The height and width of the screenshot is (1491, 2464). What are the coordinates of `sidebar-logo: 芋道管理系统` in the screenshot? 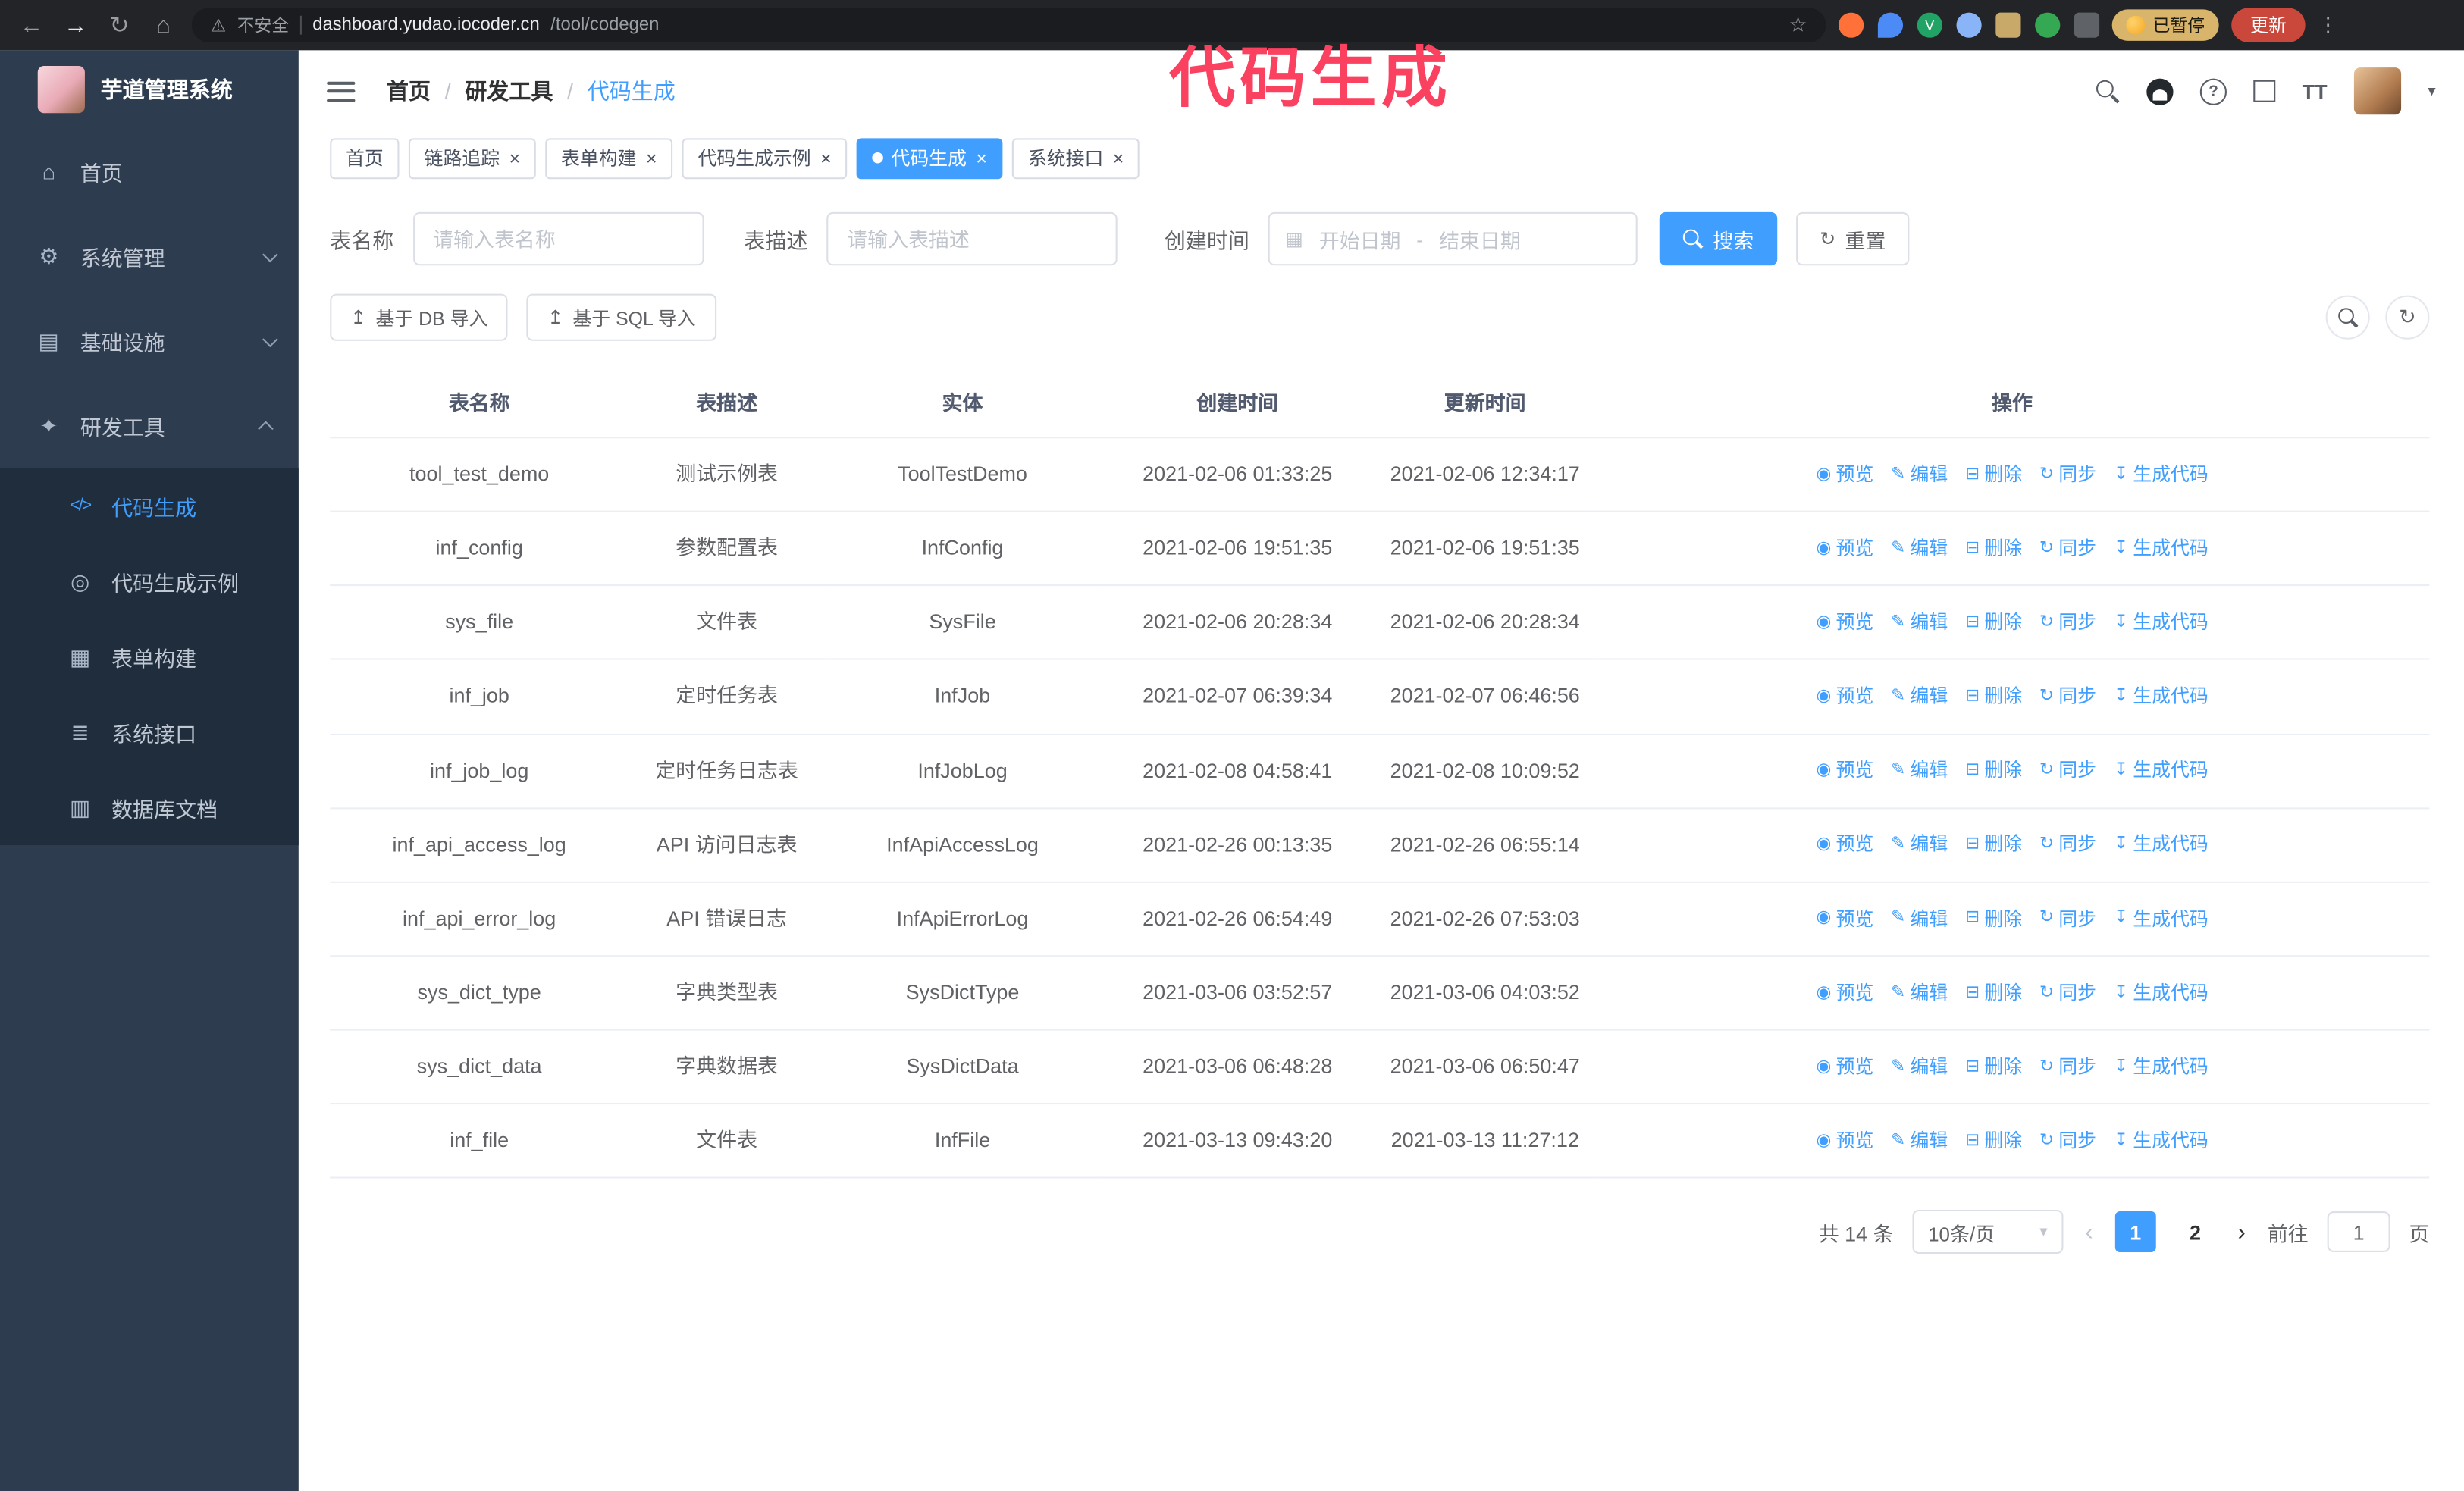 It's located at (150, 89).